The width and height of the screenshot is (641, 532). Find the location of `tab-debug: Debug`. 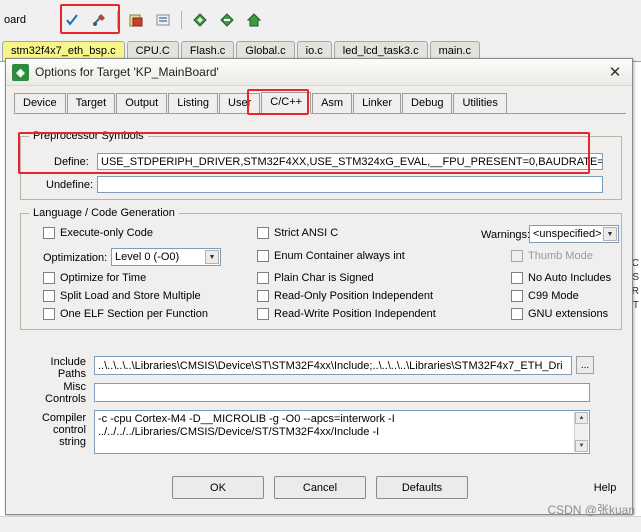

tab-debug: Debug is located at coordinates (427, 103).